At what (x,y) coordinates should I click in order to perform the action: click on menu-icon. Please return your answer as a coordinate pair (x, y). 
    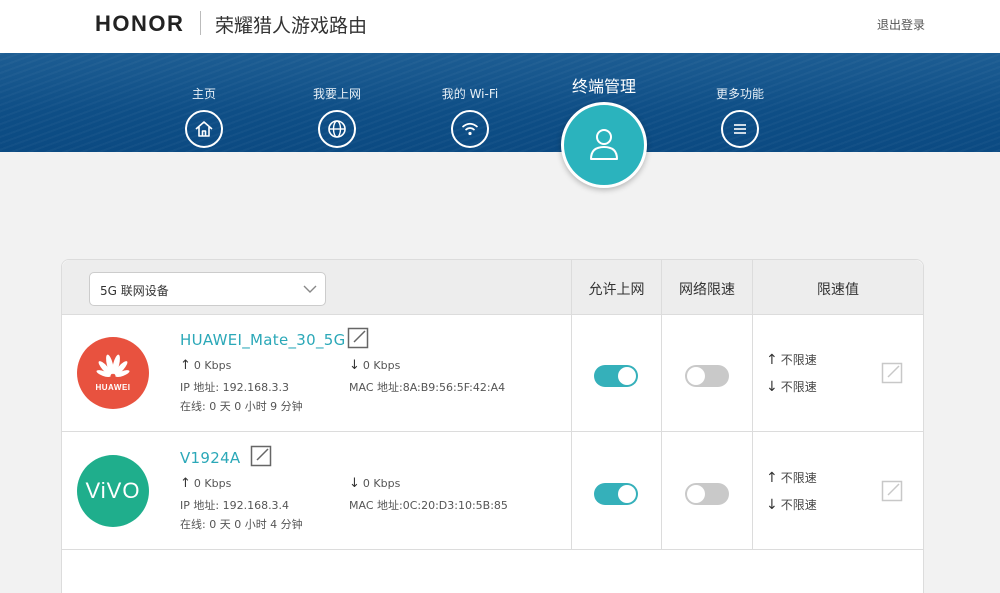
    Looking at the image, I should click on (740, 129).